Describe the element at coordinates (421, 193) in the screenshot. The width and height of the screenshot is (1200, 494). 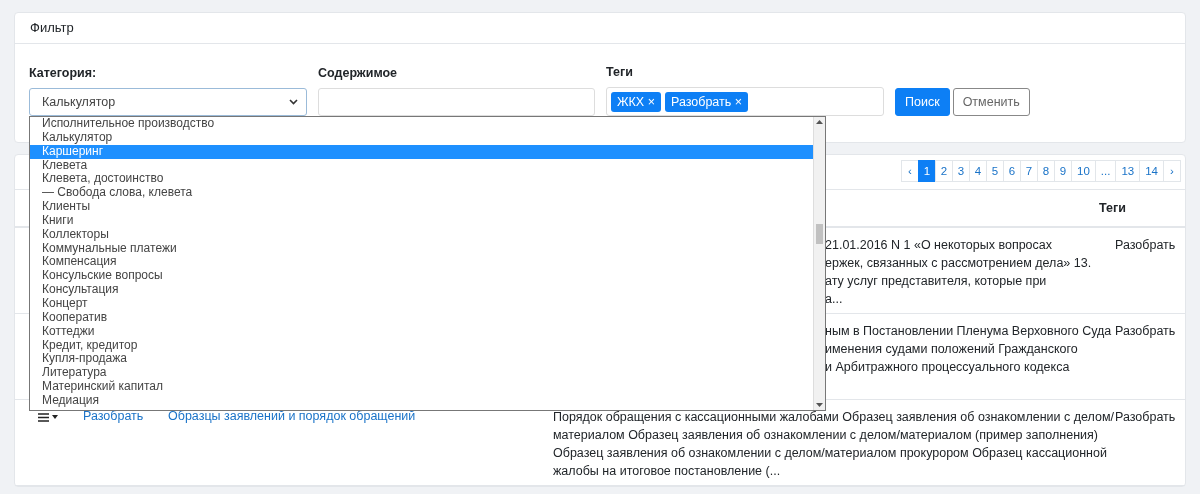
I see `dropdown-option: — Свобода слова, клевета` at that location.